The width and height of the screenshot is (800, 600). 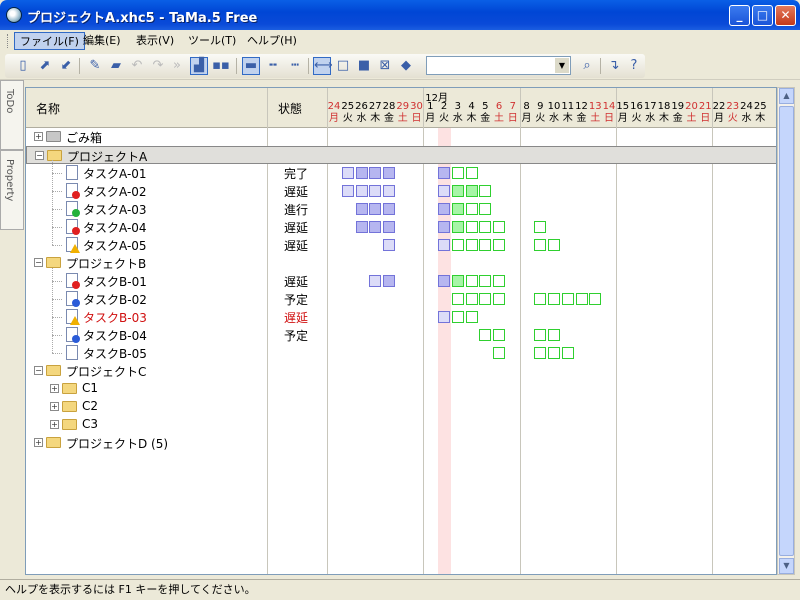 What do you see at coordinates (66, 66) in the screenshot?
I see `export-icon: ⬋` at bounding box center [66, 66].